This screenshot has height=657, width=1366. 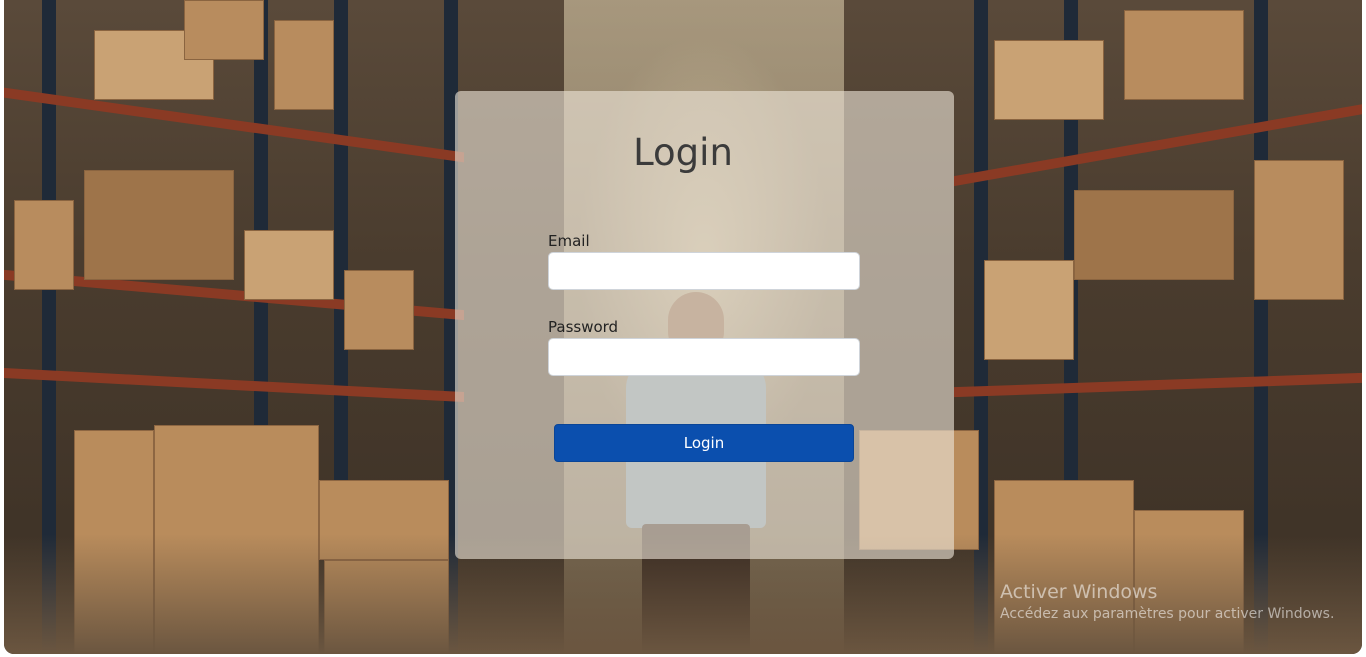 What do you see at coordinates (704, 271) in the screenshot?
I see `email-field` at bounding box center [704, 271].